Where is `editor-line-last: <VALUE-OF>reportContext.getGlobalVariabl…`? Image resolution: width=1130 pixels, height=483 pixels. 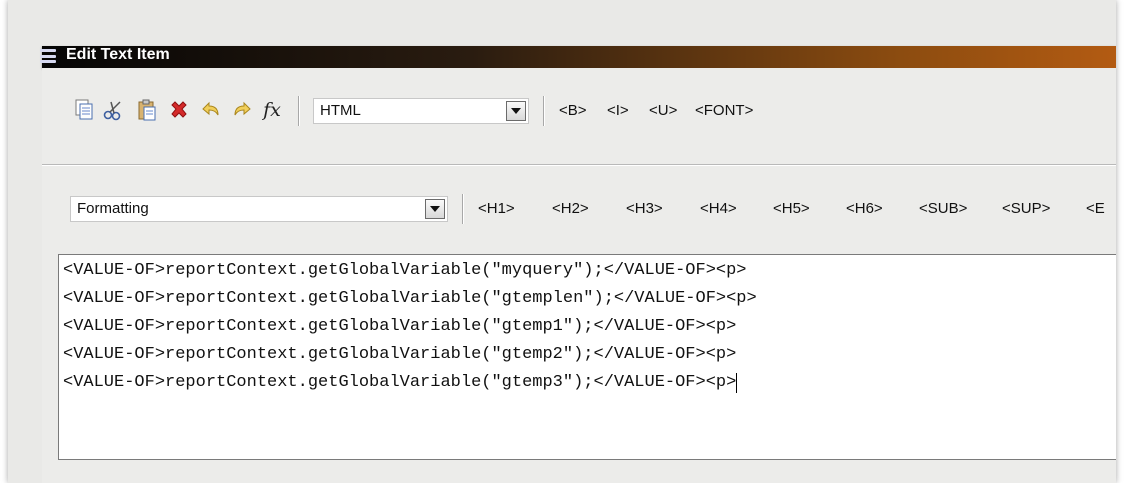
editor-line-last: <VALUE-OF>reportContext.getGlobalVariabl… is located at coordinates (400, 383).